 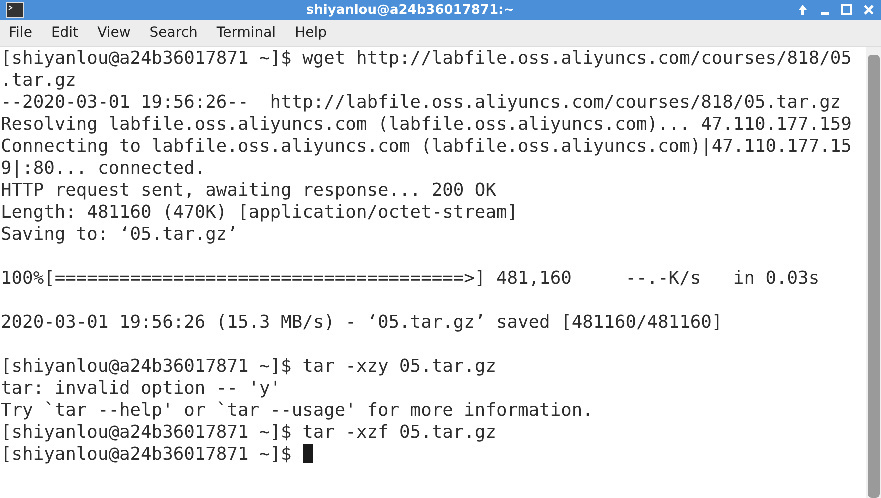 I want to click on terminal-line: Saving to: ‘05.tar.gz’, so click(x=119, y=234).